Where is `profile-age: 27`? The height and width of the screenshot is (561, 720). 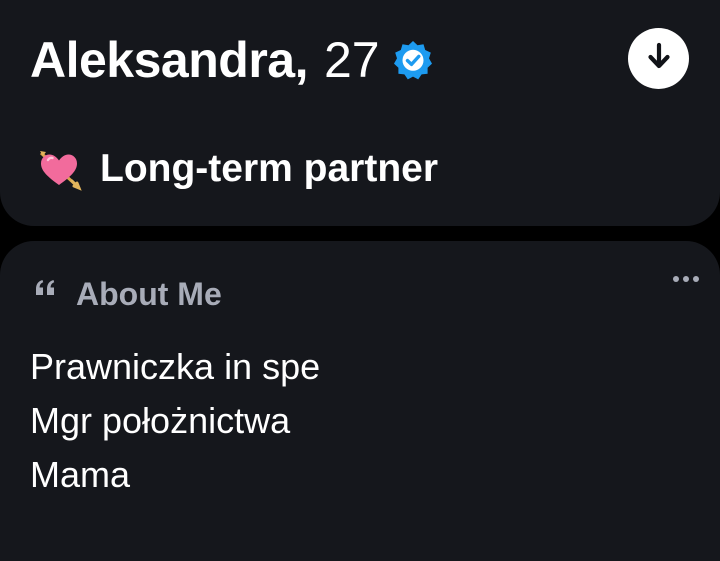
profile-age: 27 is located at coordinates (351, 60).